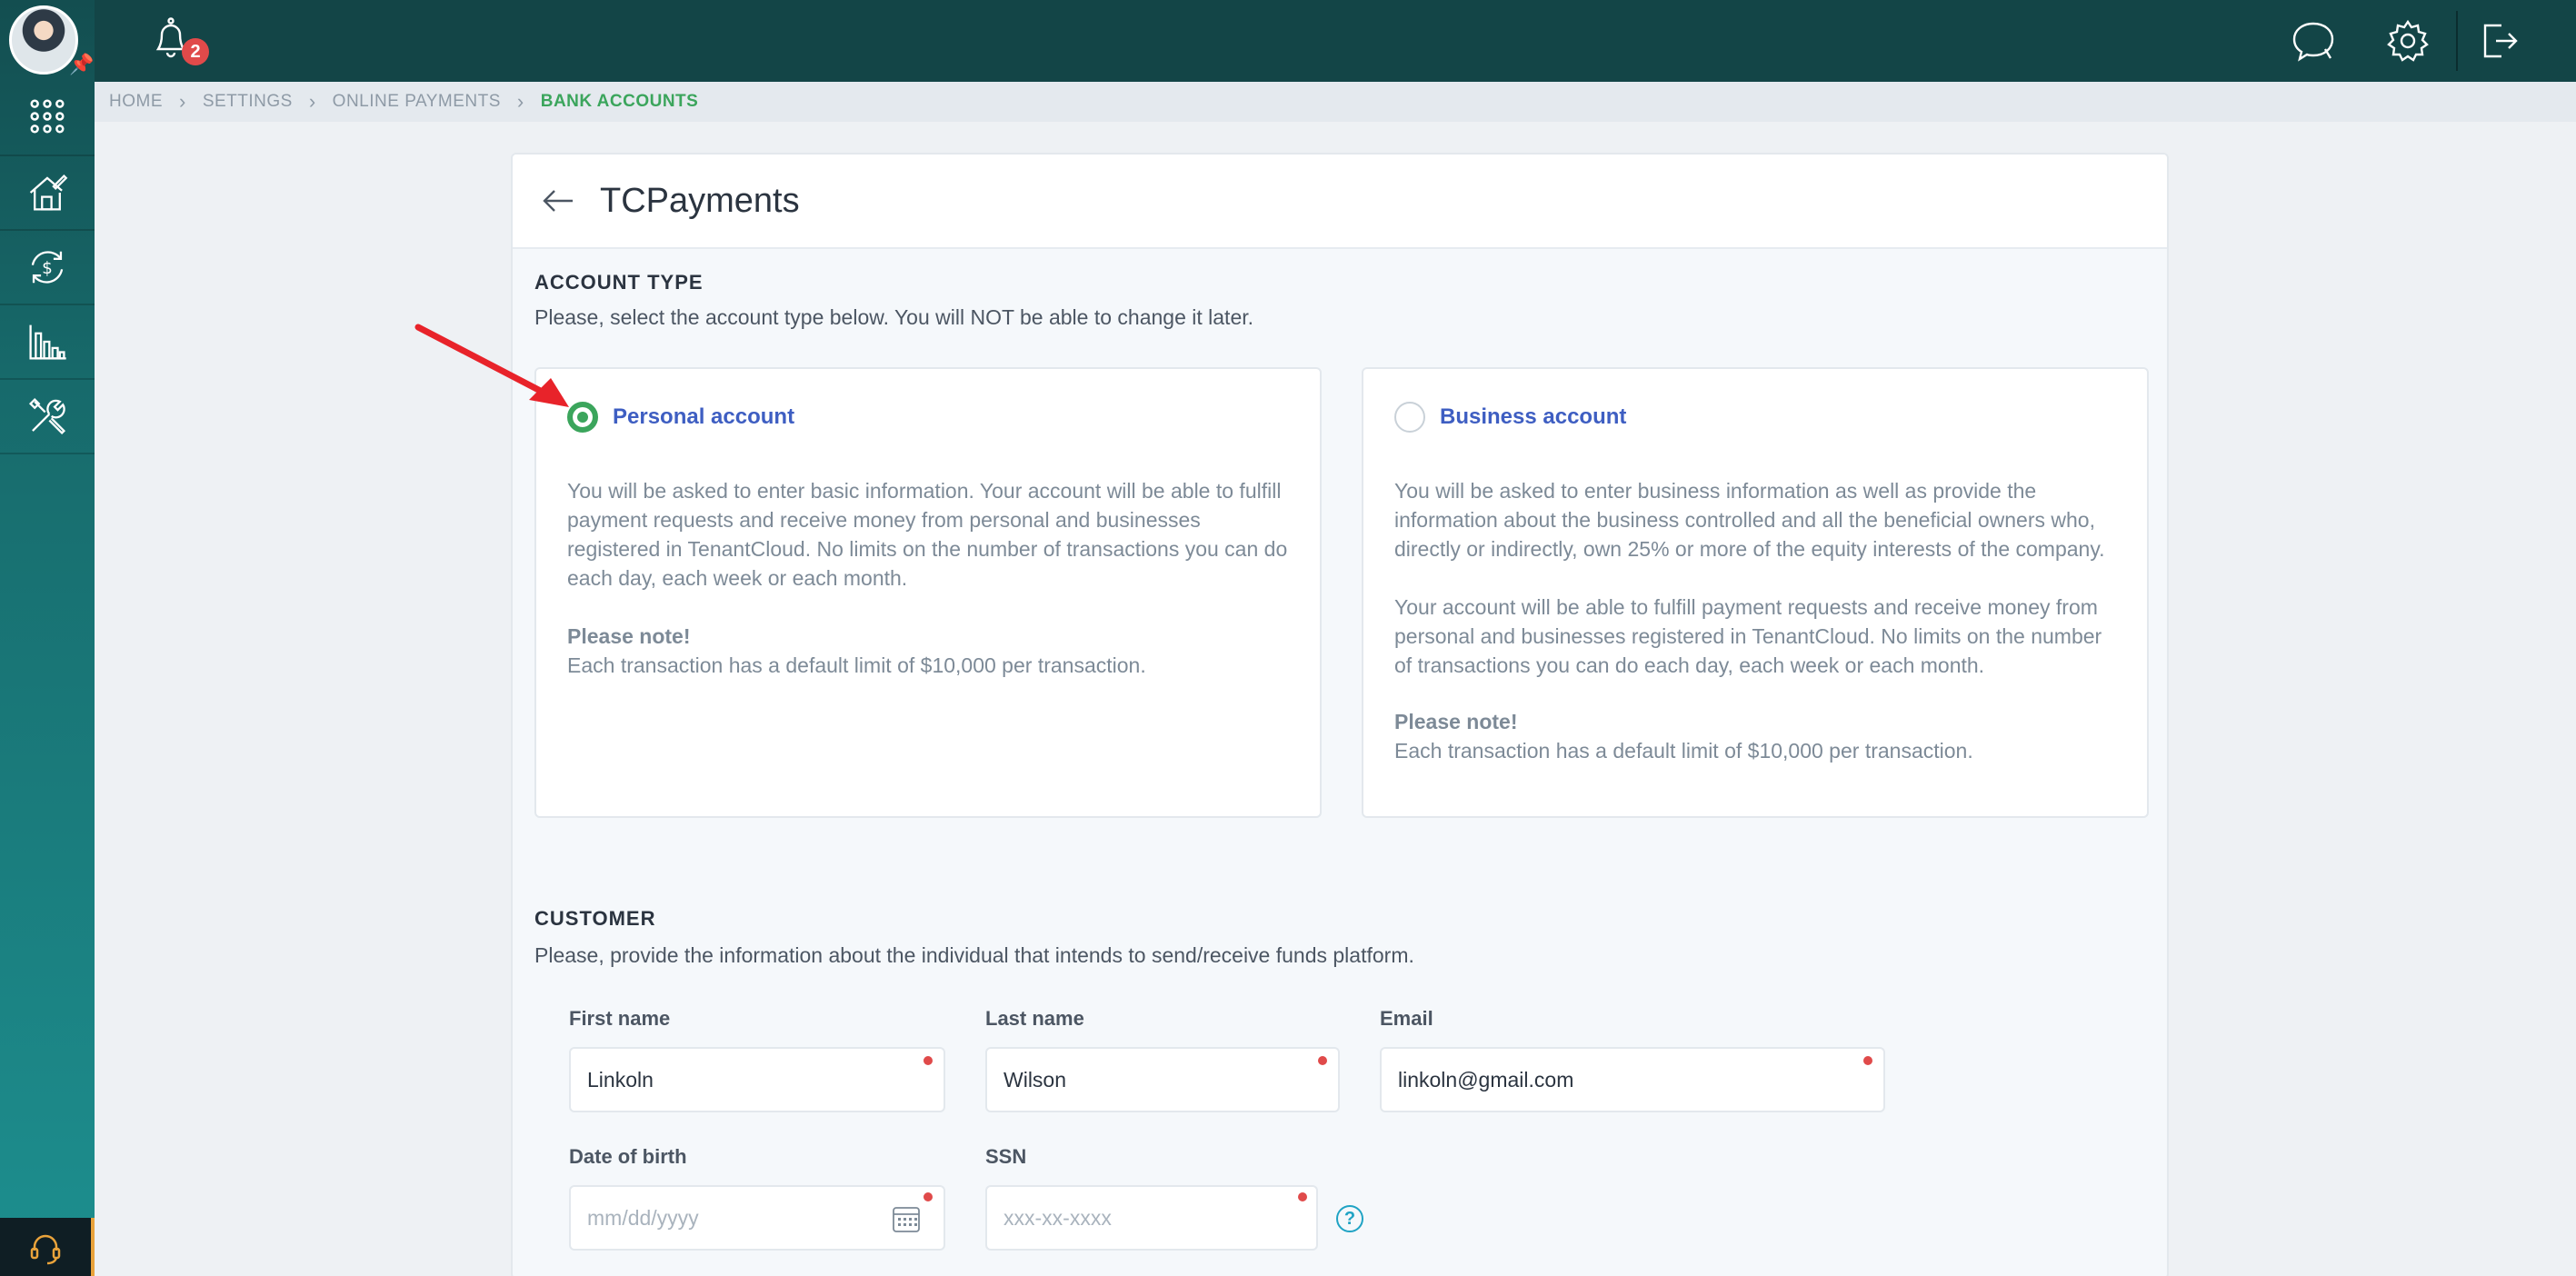 The height and width of the screenshot is (1276, 2576). What do you see at coordinates (628, 1156) in the screenshot?
I see `dob-label: Date of birth` at bounding box center [628, 1156].